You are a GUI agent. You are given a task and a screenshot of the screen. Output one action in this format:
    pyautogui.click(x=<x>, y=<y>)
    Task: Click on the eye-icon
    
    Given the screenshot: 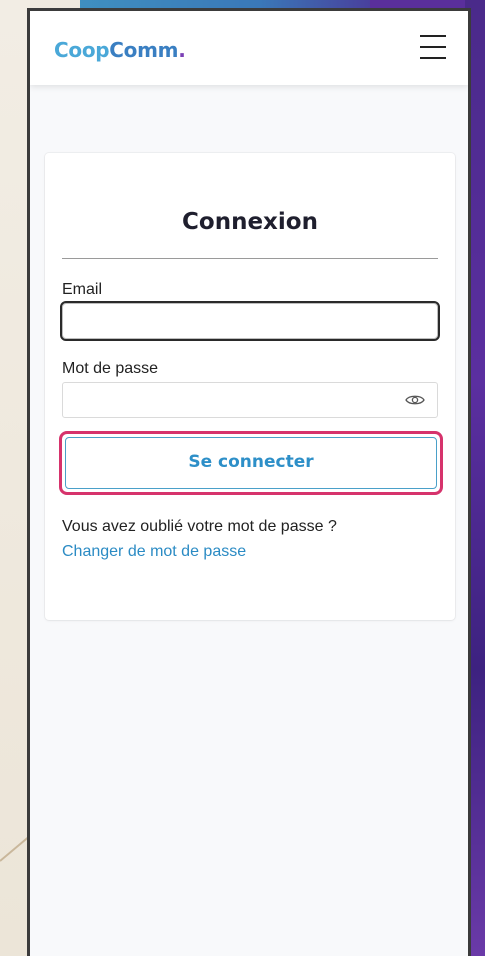 What is the action you would take?
    pyautogui.click(x=415, y=400)
    